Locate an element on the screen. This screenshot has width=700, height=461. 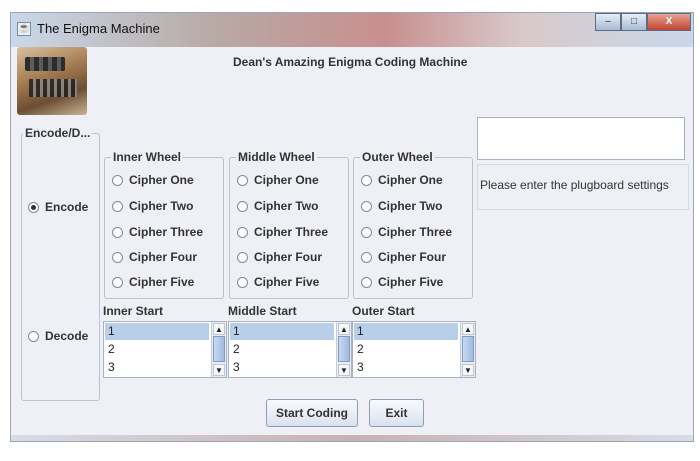
inner-cipher-five-radio: Cipher Five is located at coordinates (153, 282).